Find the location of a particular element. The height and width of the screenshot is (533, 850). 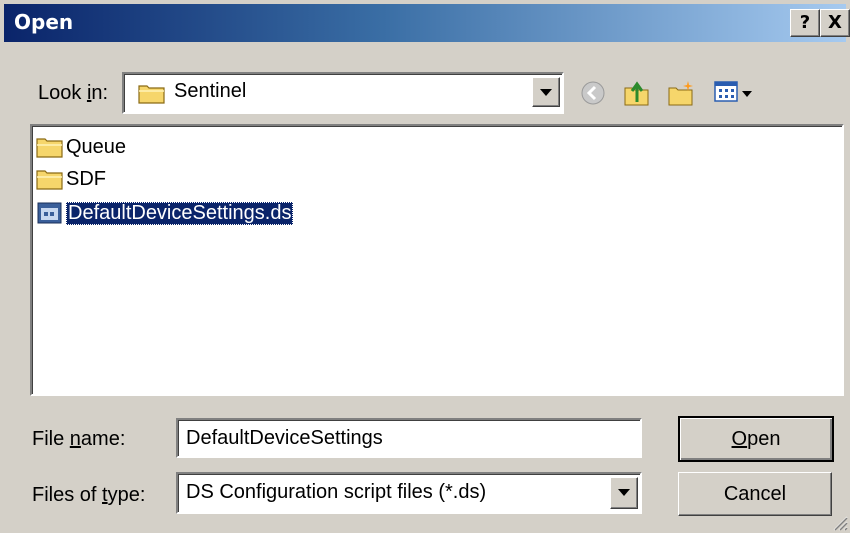

new-folder-icon is located at coordinates (681, 93).